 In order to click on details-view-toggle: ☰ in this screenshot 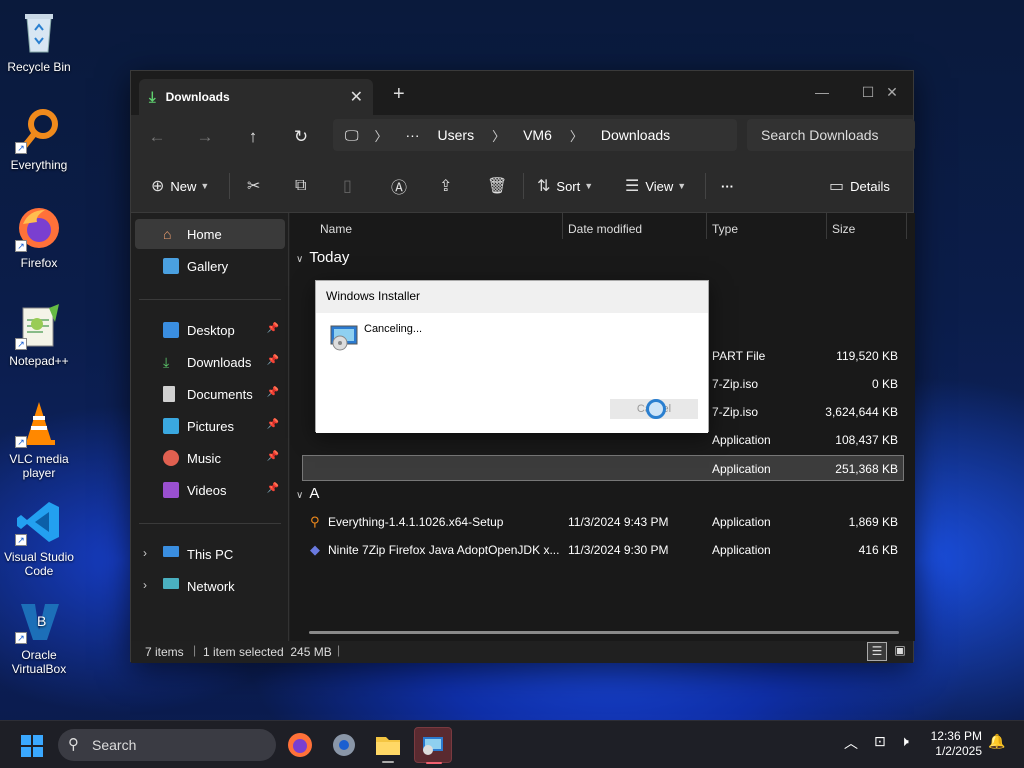, I will do `click(877, 651)`.